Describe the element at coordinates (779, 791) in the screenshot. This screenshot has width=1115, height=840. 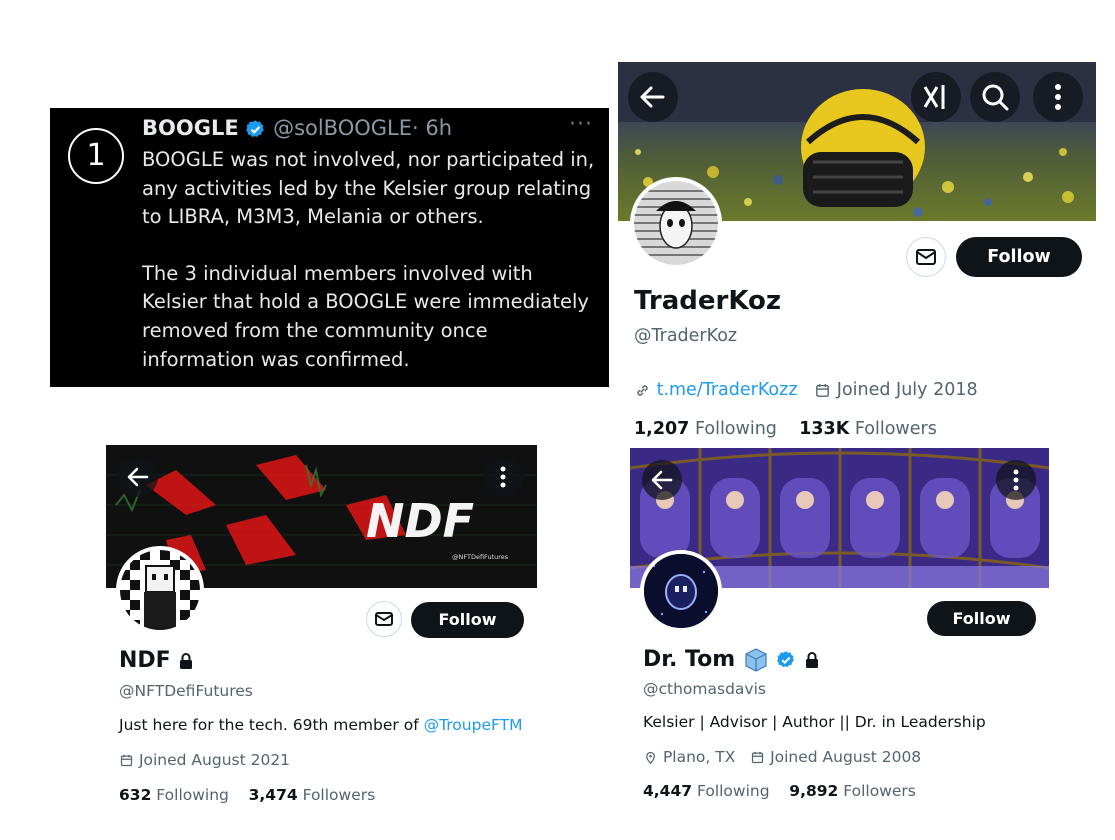
I see `profile-stats: 4,447 Following 9,892 Followers` at that location.